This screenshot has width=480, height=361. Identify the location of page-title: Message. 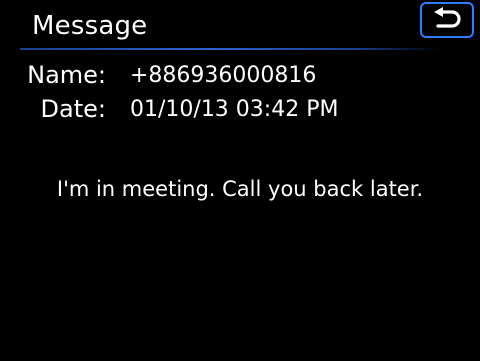
(90, 26).